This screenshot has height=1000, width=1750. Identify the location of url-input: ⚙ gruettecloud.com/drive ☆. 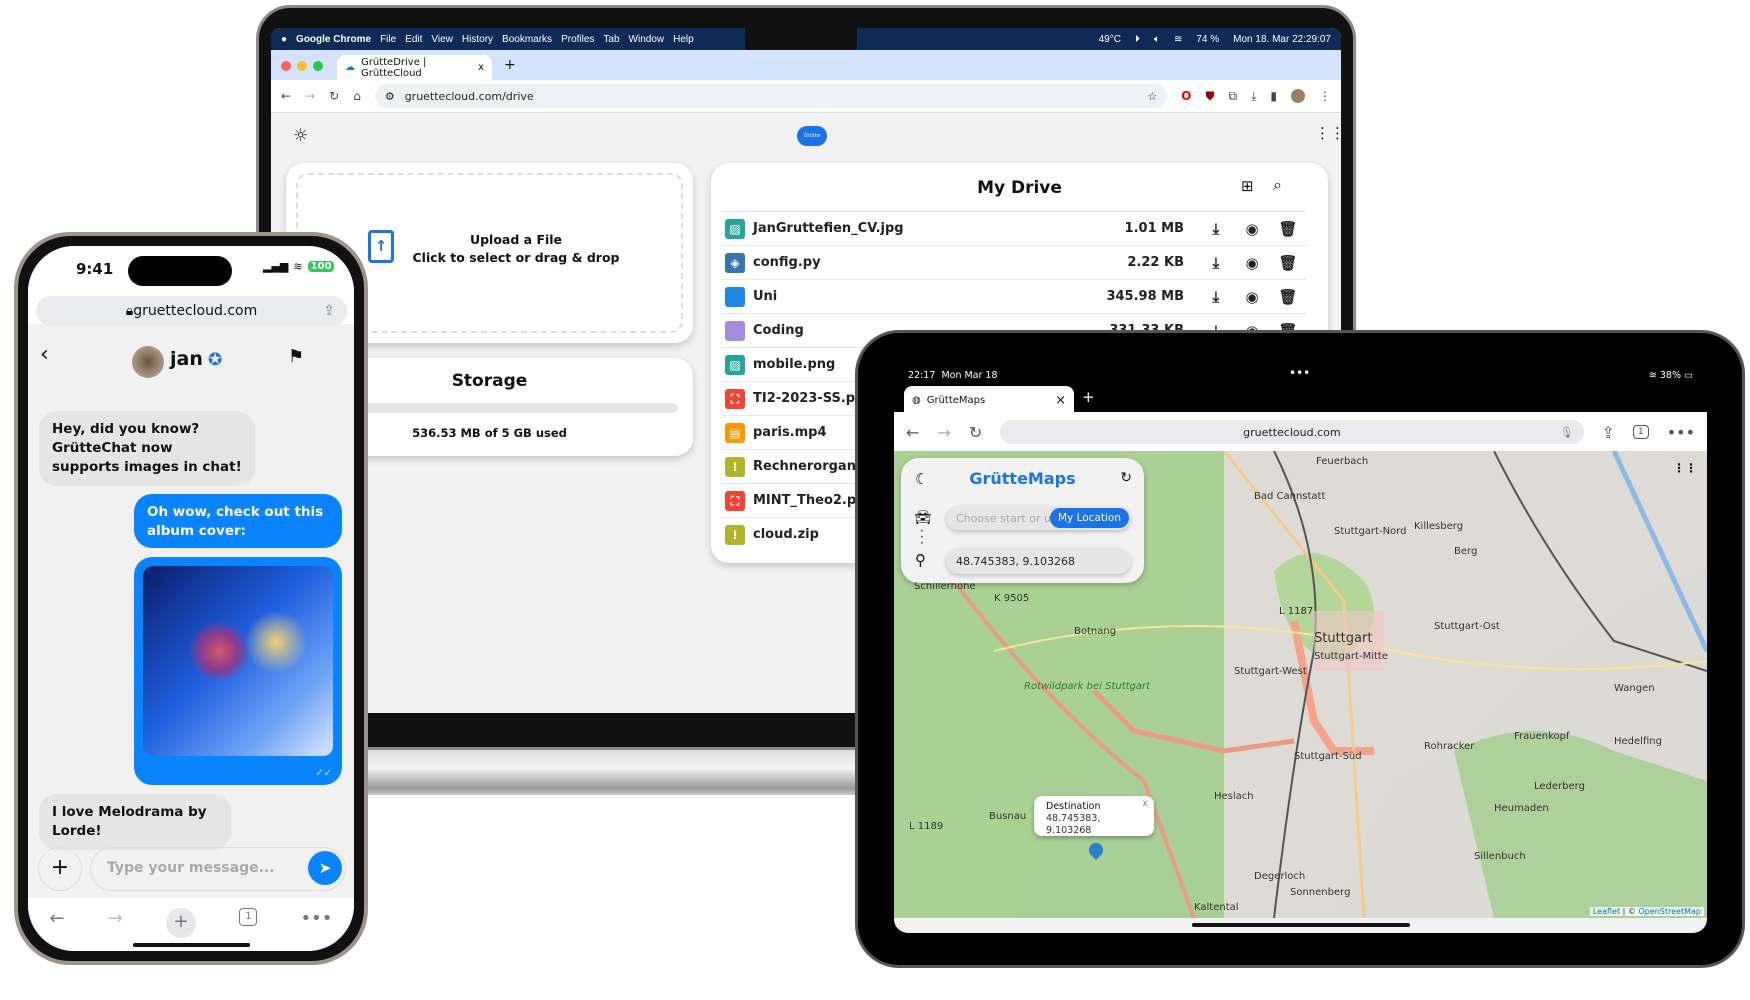
(771, 96).